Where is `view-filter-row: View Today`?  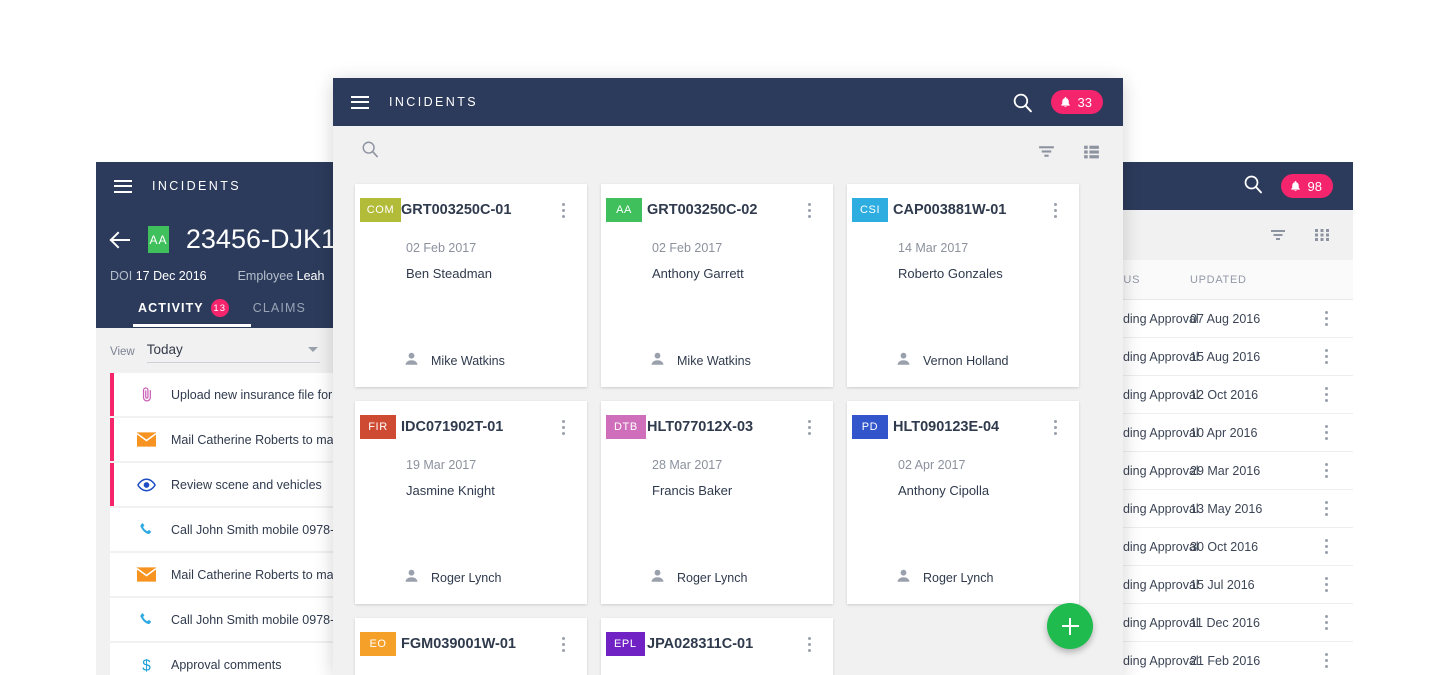 view-filter-row: View Today is located at coordinates (216, 345).